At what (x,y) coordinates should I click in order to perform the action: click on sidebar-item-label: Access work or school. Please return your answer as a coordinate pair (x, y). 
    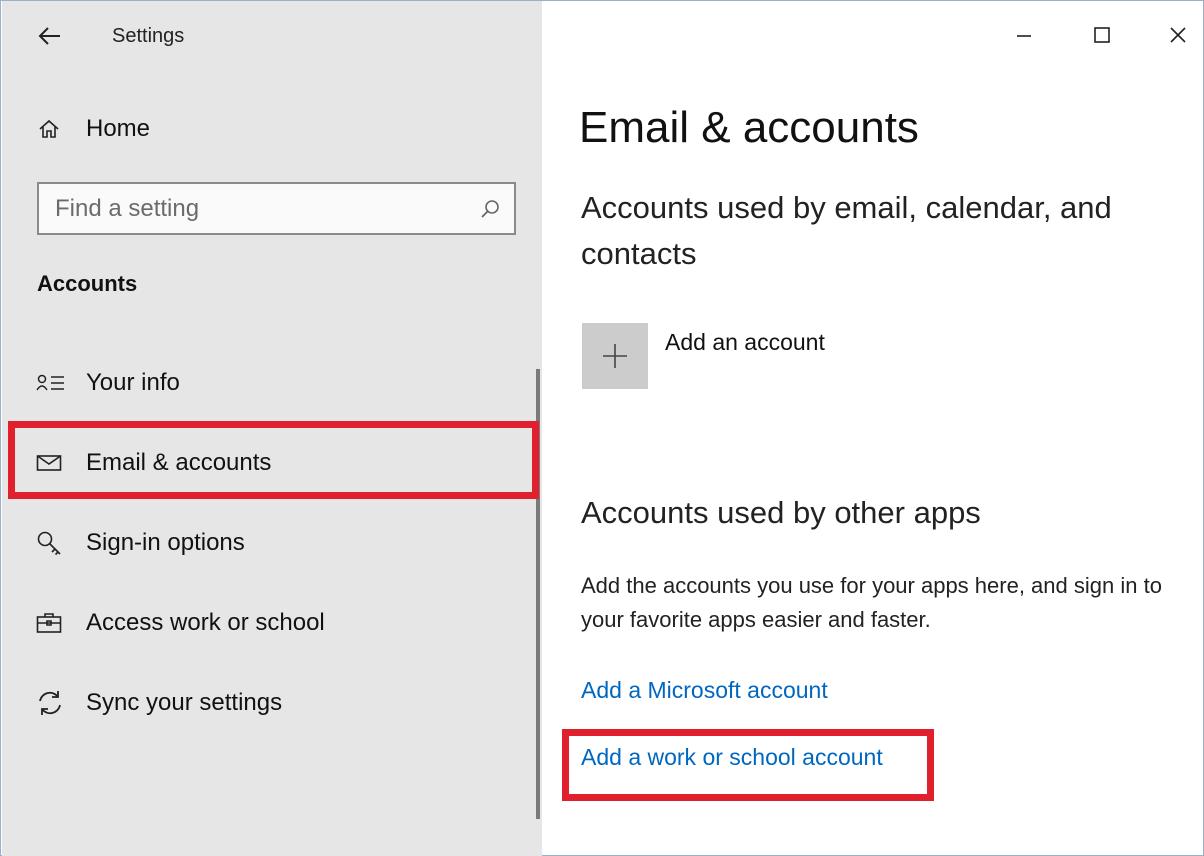
    Looking at the image, I should click on (205, 622).